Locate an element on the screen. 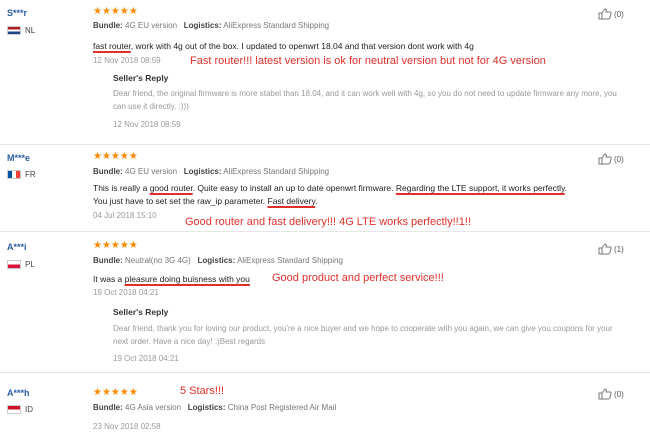 The image size is (650, 436). reviewer-country: FR is located at coordinates (21, 174).